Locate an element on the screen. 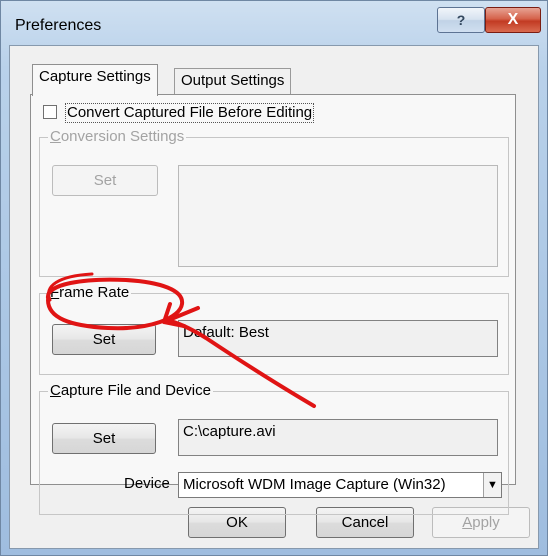 Image resolution: width=548 pixels, height=556 pixels. frame-rate-set-button: Set is located at coordinates (104, 339).